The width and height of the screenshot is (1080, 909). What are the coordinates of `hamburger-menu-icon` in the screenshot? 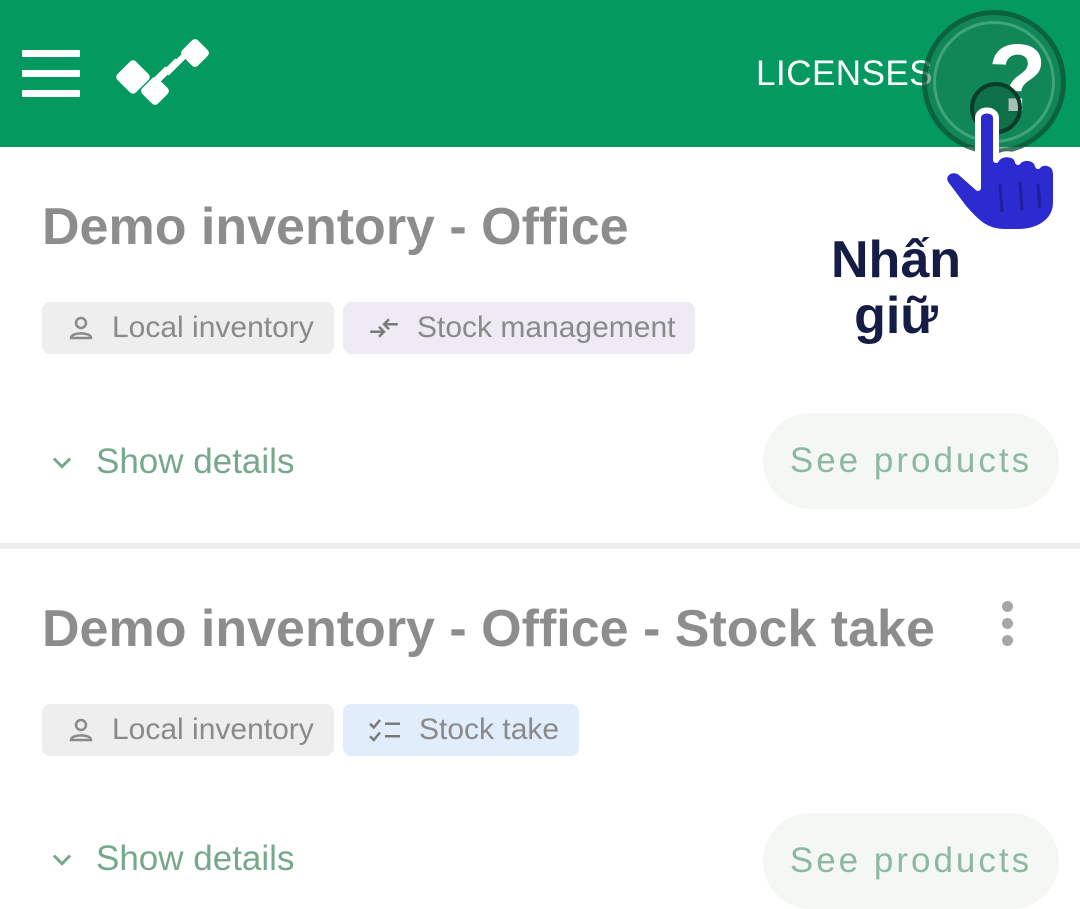 It's located at (54, 75).